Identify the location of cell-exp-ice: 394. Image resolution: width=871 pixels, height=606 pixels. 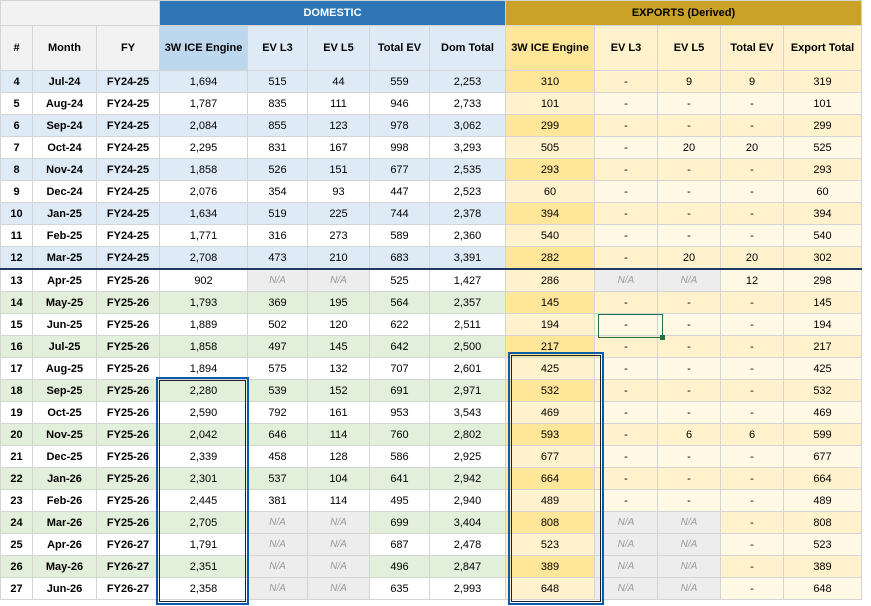
(550, 213).